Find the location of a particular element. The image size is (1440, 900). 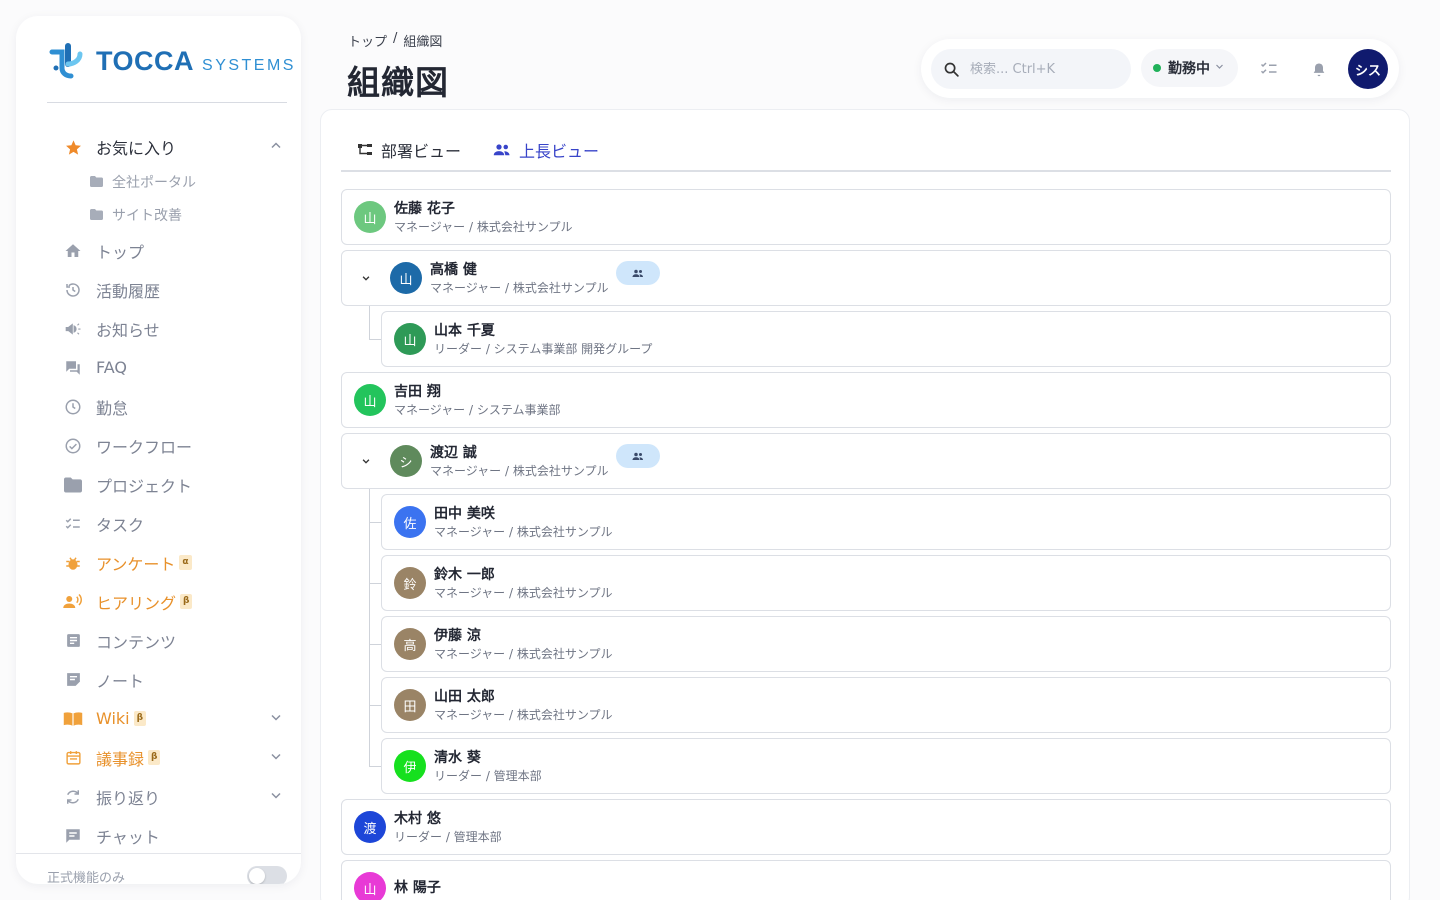

refresh-icon is located at coordinates (73, 797).